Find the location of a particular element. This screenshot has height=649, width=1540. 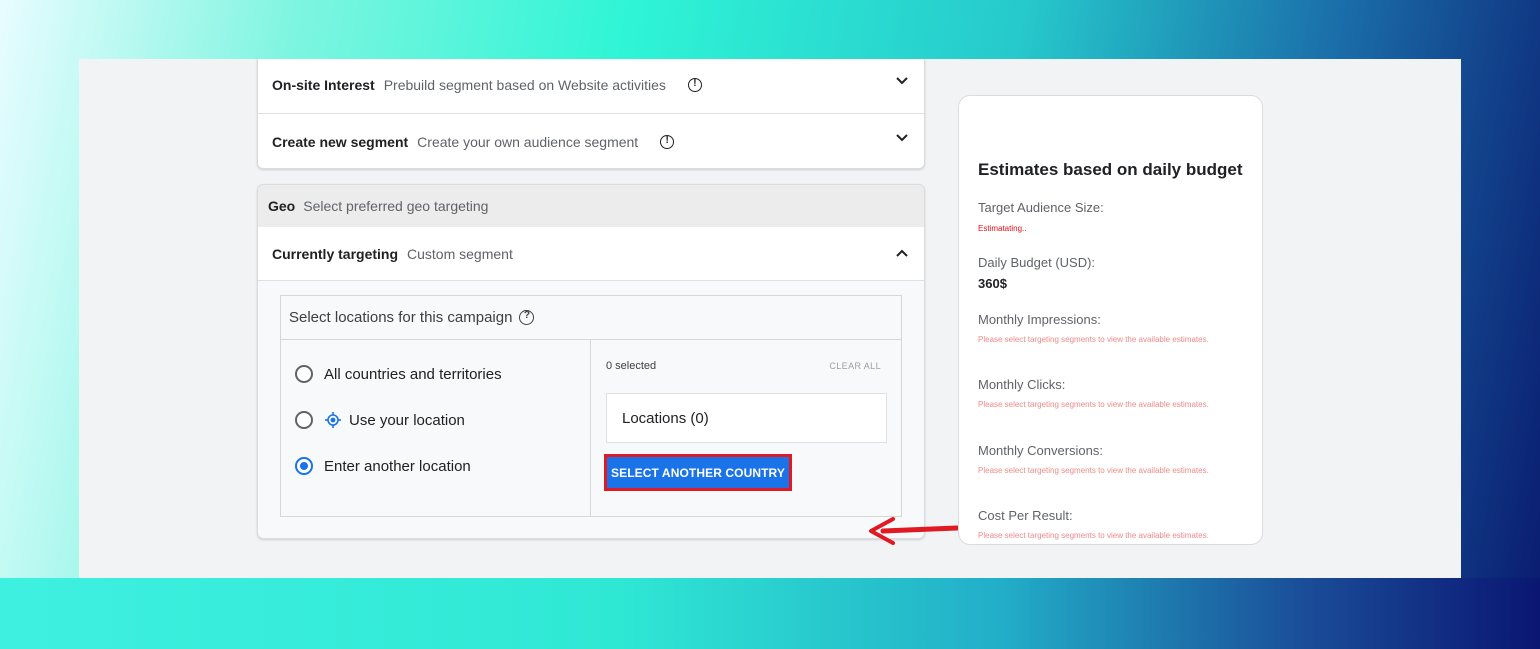

daily-budget-value: 360$ is located at coordinates (992, 283).